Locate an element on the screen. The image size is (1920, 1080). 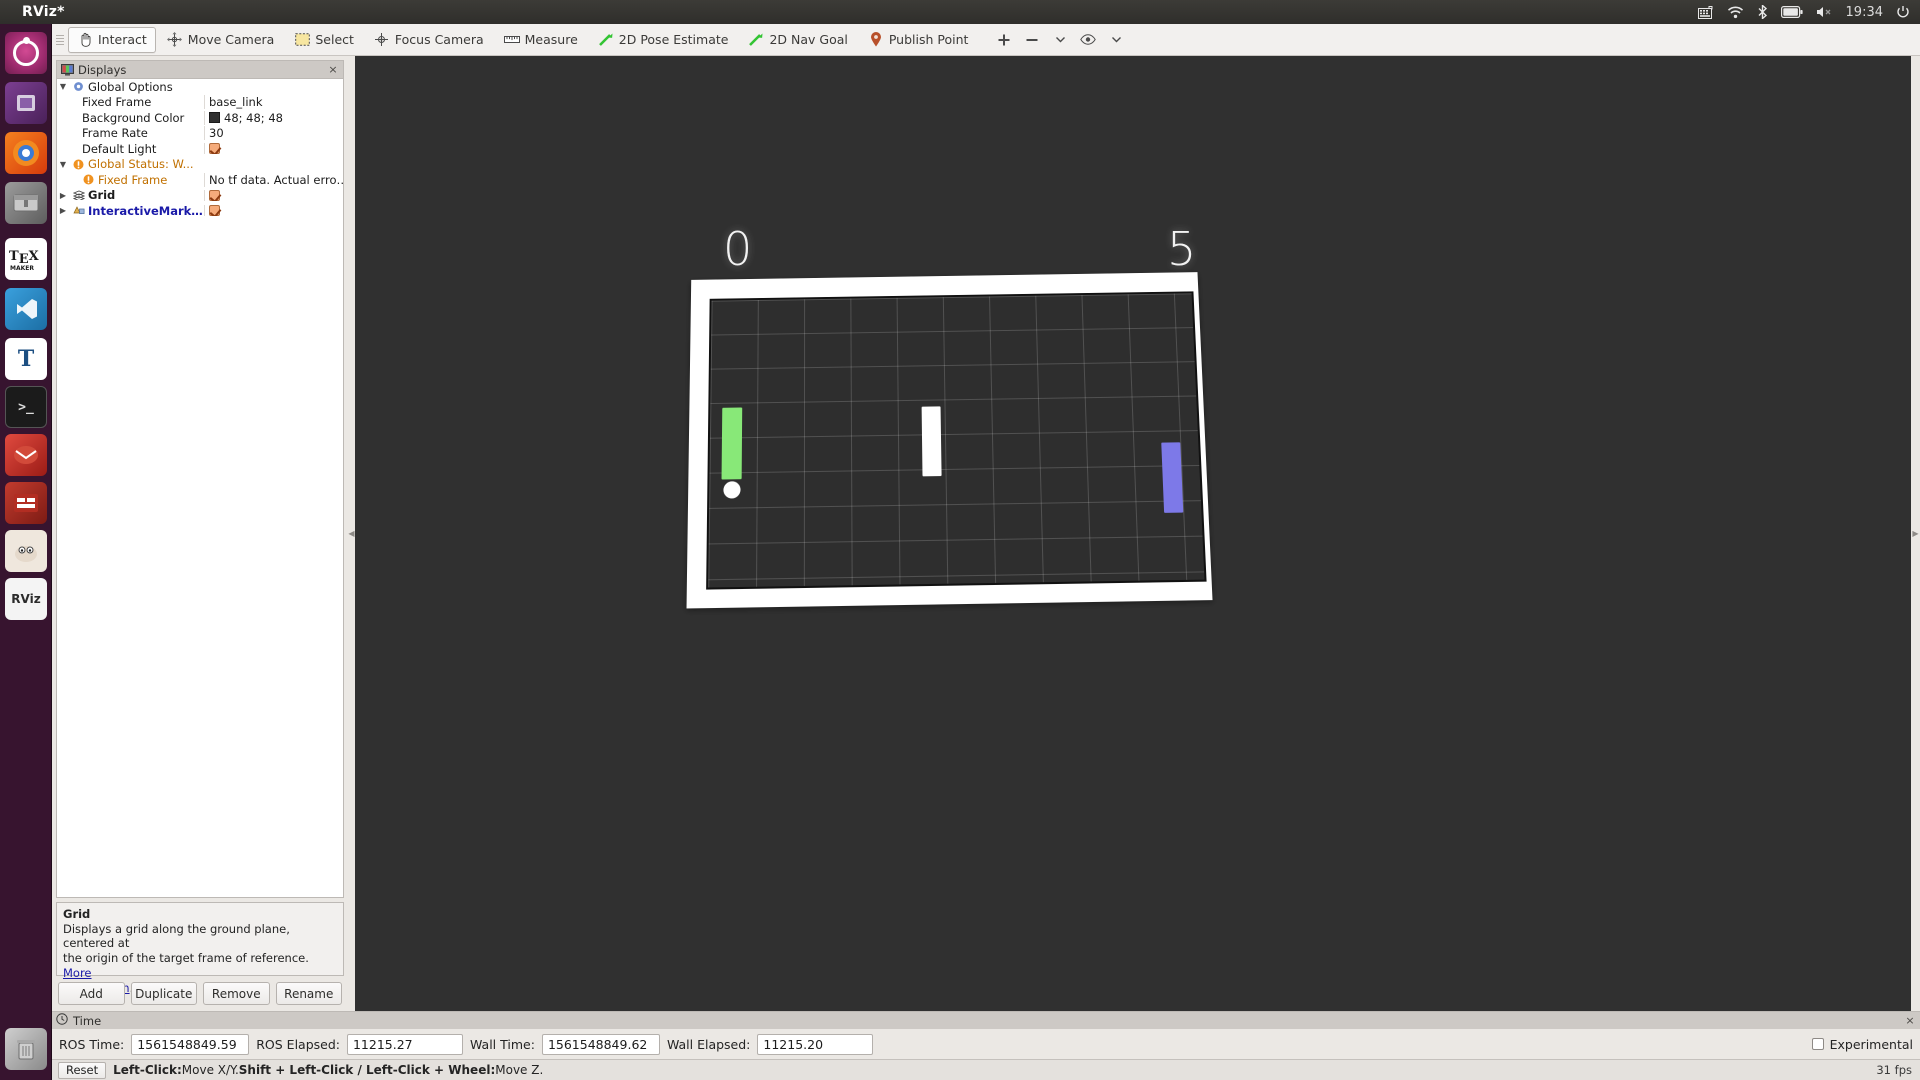
tool-measure: Measure is located at coordinates (541, 40).